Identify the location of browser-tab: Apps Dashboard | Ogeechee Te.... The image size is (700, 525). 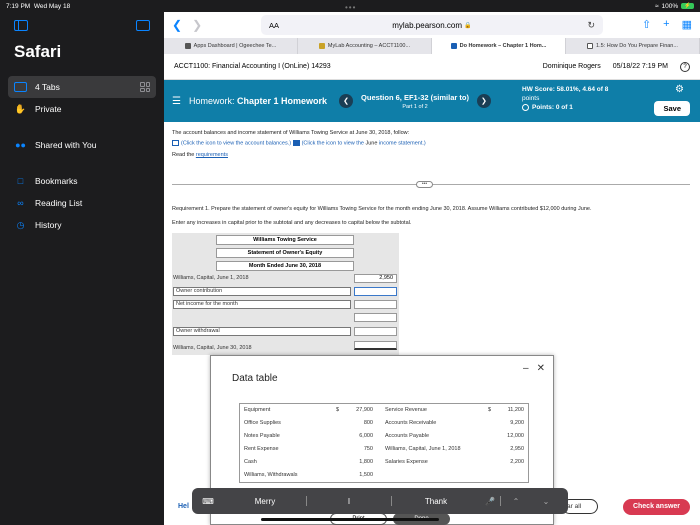
(231, 46).